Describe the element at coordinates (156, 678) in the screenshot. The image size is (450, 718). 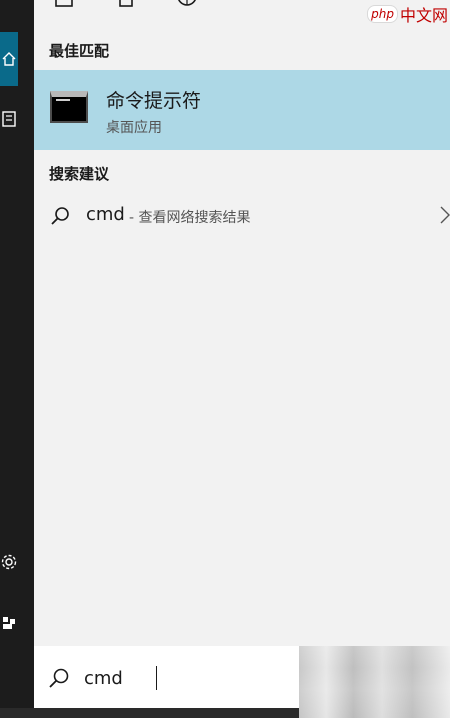
I see `text-caret` at that location.